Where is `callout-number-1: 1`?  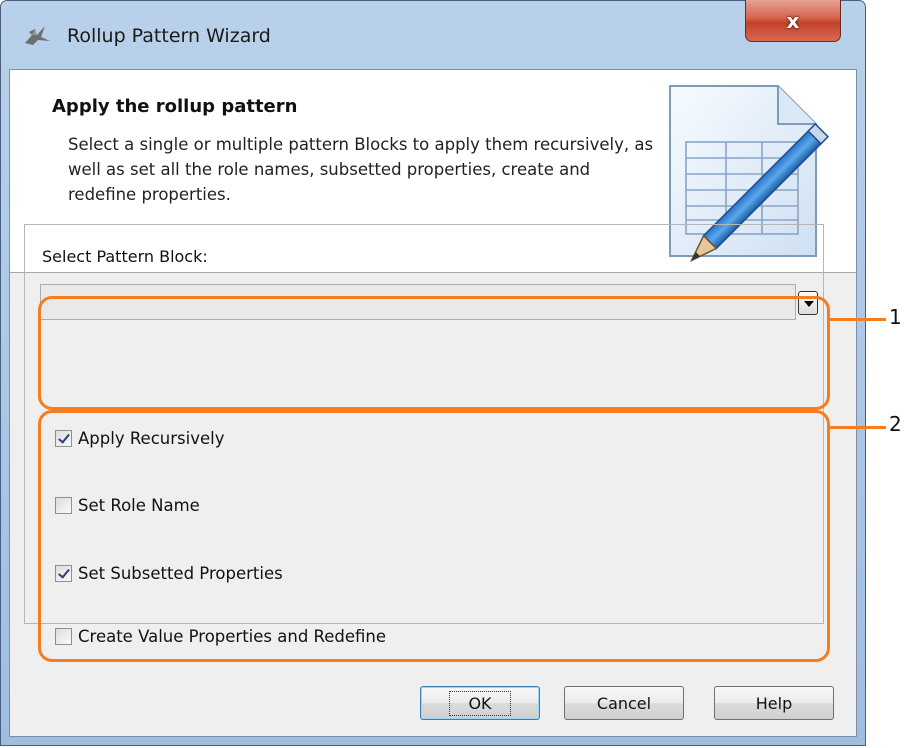
callout-number-1: 1 is located at coordinates (895, 317).